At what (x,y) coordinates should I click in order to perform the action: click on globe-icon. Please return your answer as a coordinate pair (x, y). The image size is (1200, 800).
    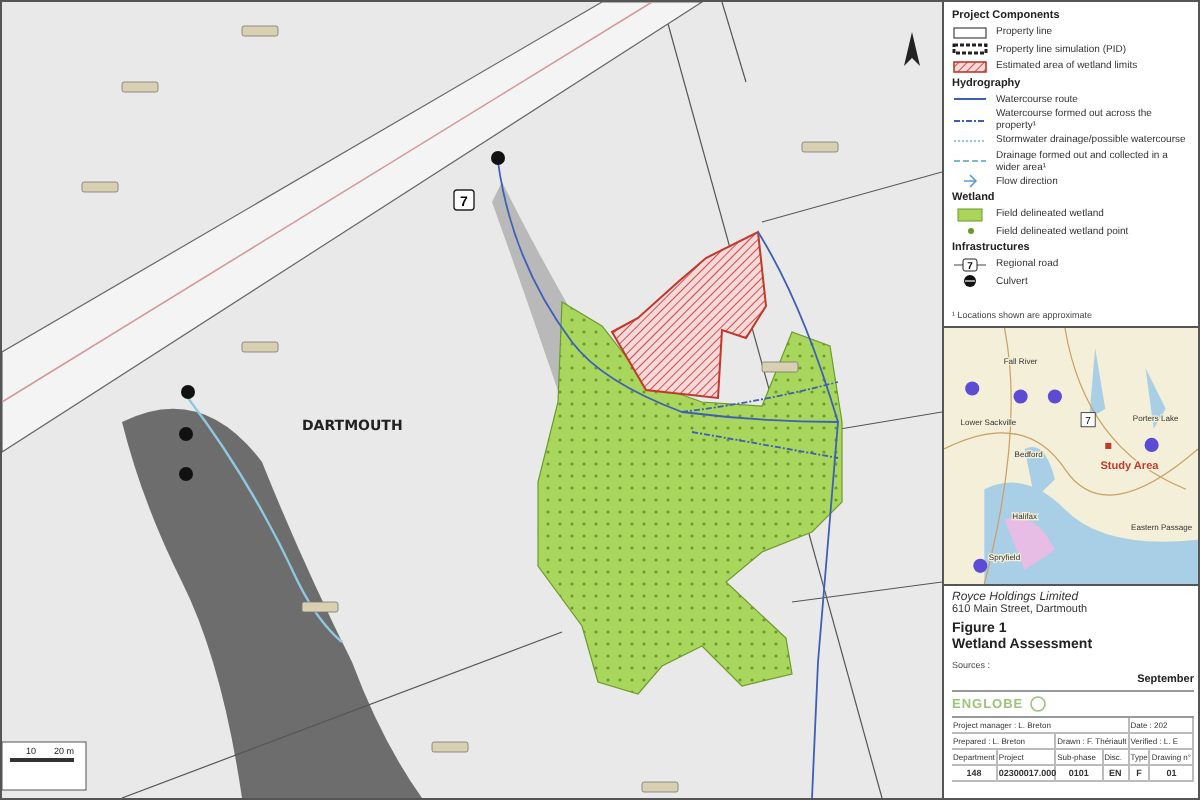
    Looking at the image, I should click on (1037, 704).